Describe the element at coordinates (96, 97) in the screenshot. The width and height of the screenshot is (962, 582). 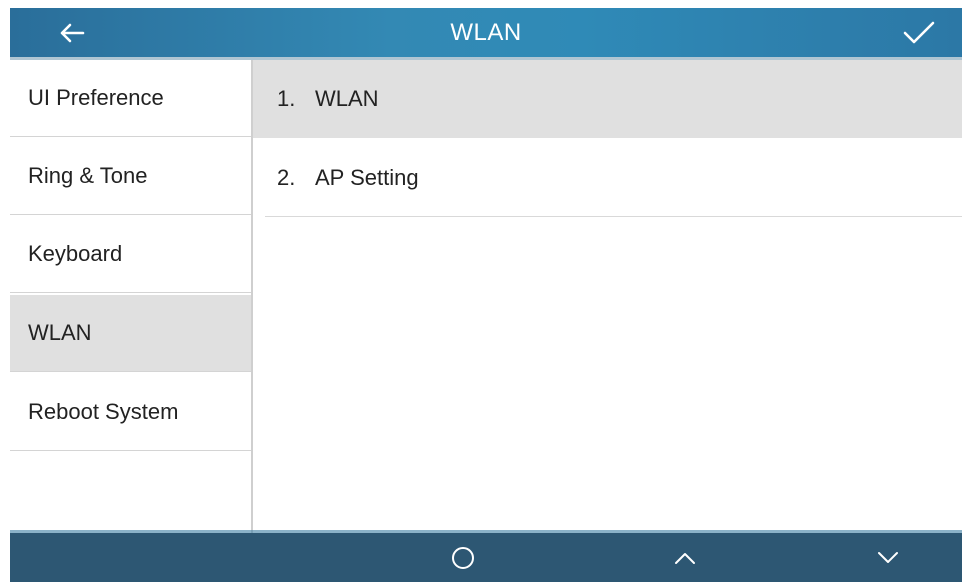
I see `sidebar-item-label: UI Preference` at that location.